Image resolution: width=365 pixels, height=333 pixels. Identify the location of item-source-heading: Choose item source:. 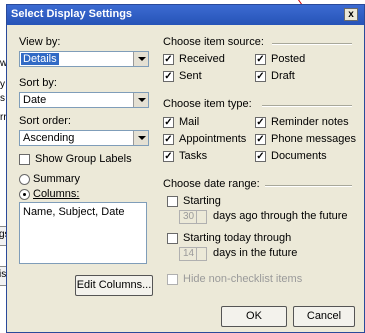
(213, 42).